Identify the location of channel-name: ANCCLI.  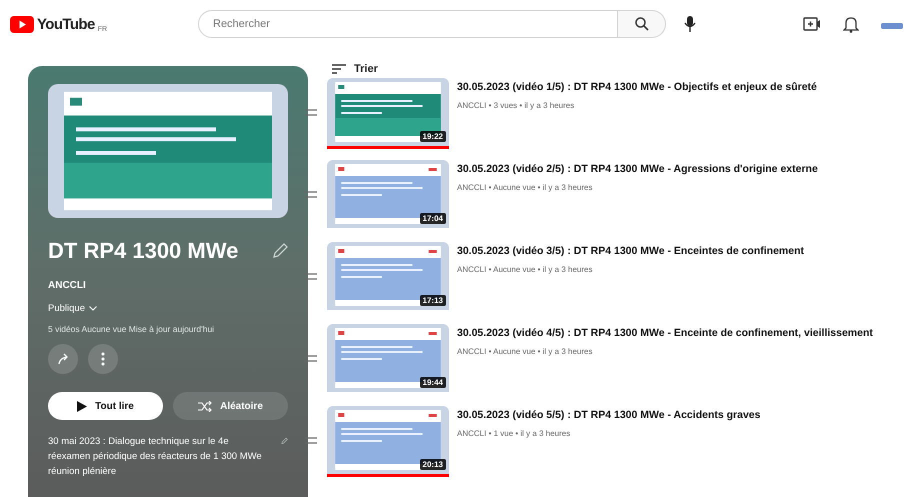
(168, 285).